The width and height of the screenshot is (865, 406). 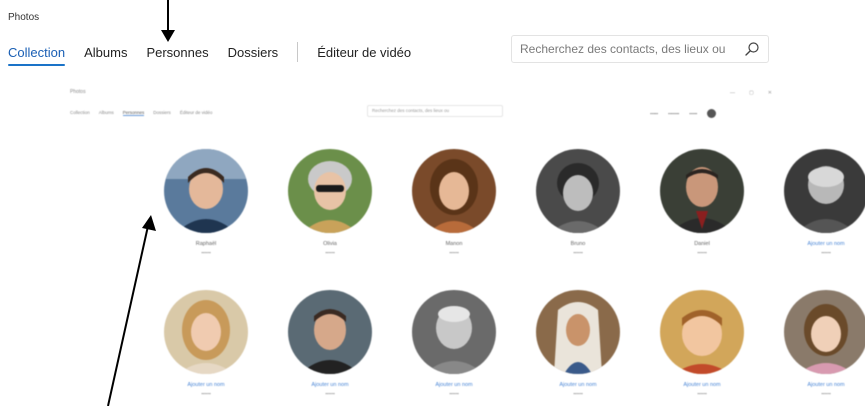 I want to click on person-card: Olivia ▪▪▪▪▪▪, so click(x=330, y=202).